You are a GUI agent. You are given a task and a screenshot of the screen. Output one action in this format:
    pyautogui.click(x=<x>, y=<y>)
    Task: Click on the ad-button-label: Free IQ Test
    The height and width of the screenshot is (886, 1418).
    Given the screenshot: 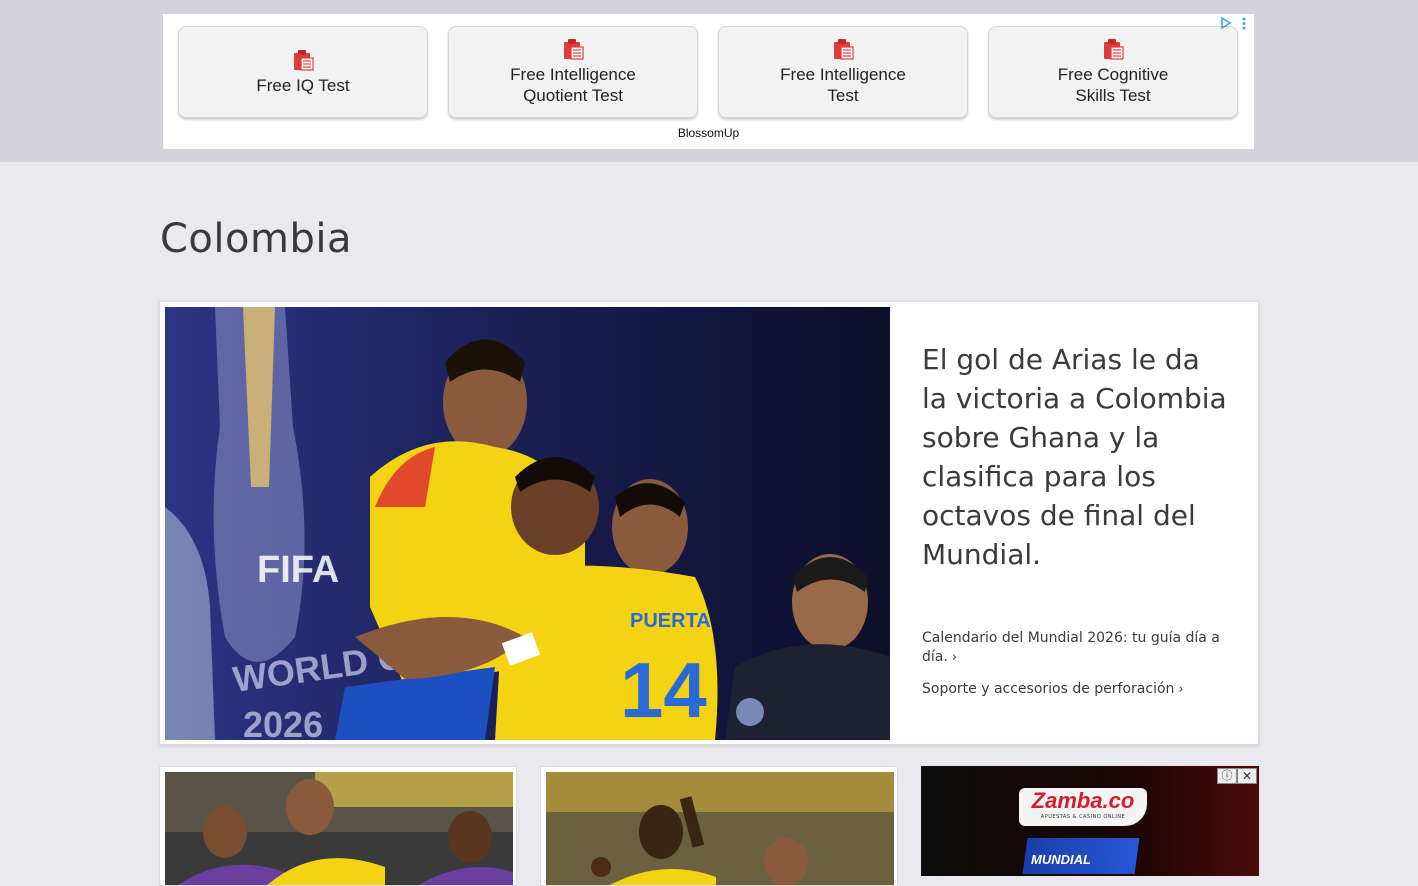 What is the action you would take?
    pyautogui.click(x=303, y=85)
    